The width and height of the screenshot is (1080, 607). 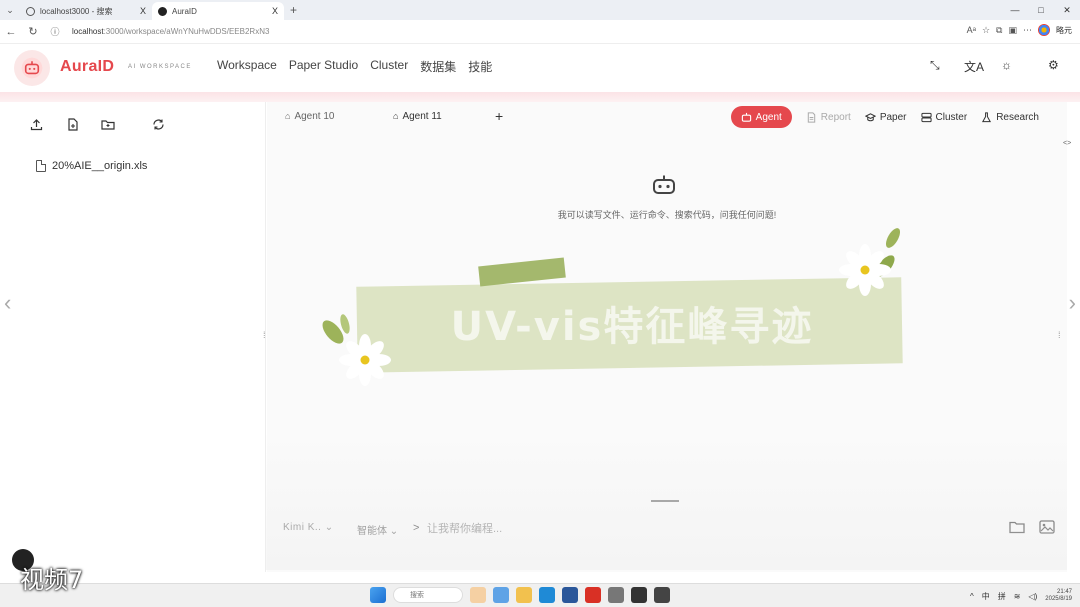 I want to click on browser-tab-search: localhost3000 - 搜索 X, so click(x=86, y=11).